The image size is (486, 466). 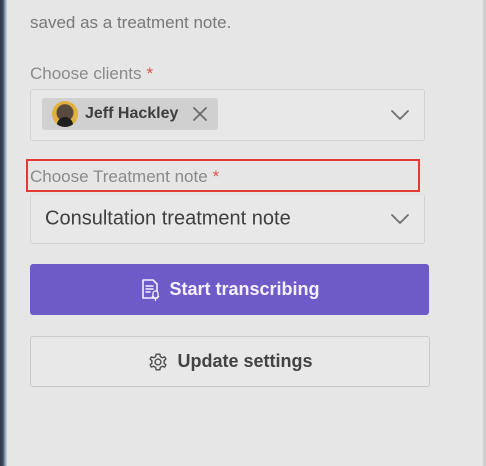 I want to click on start-transcribing-button: Start transcribing, so click(x=229, y=289).